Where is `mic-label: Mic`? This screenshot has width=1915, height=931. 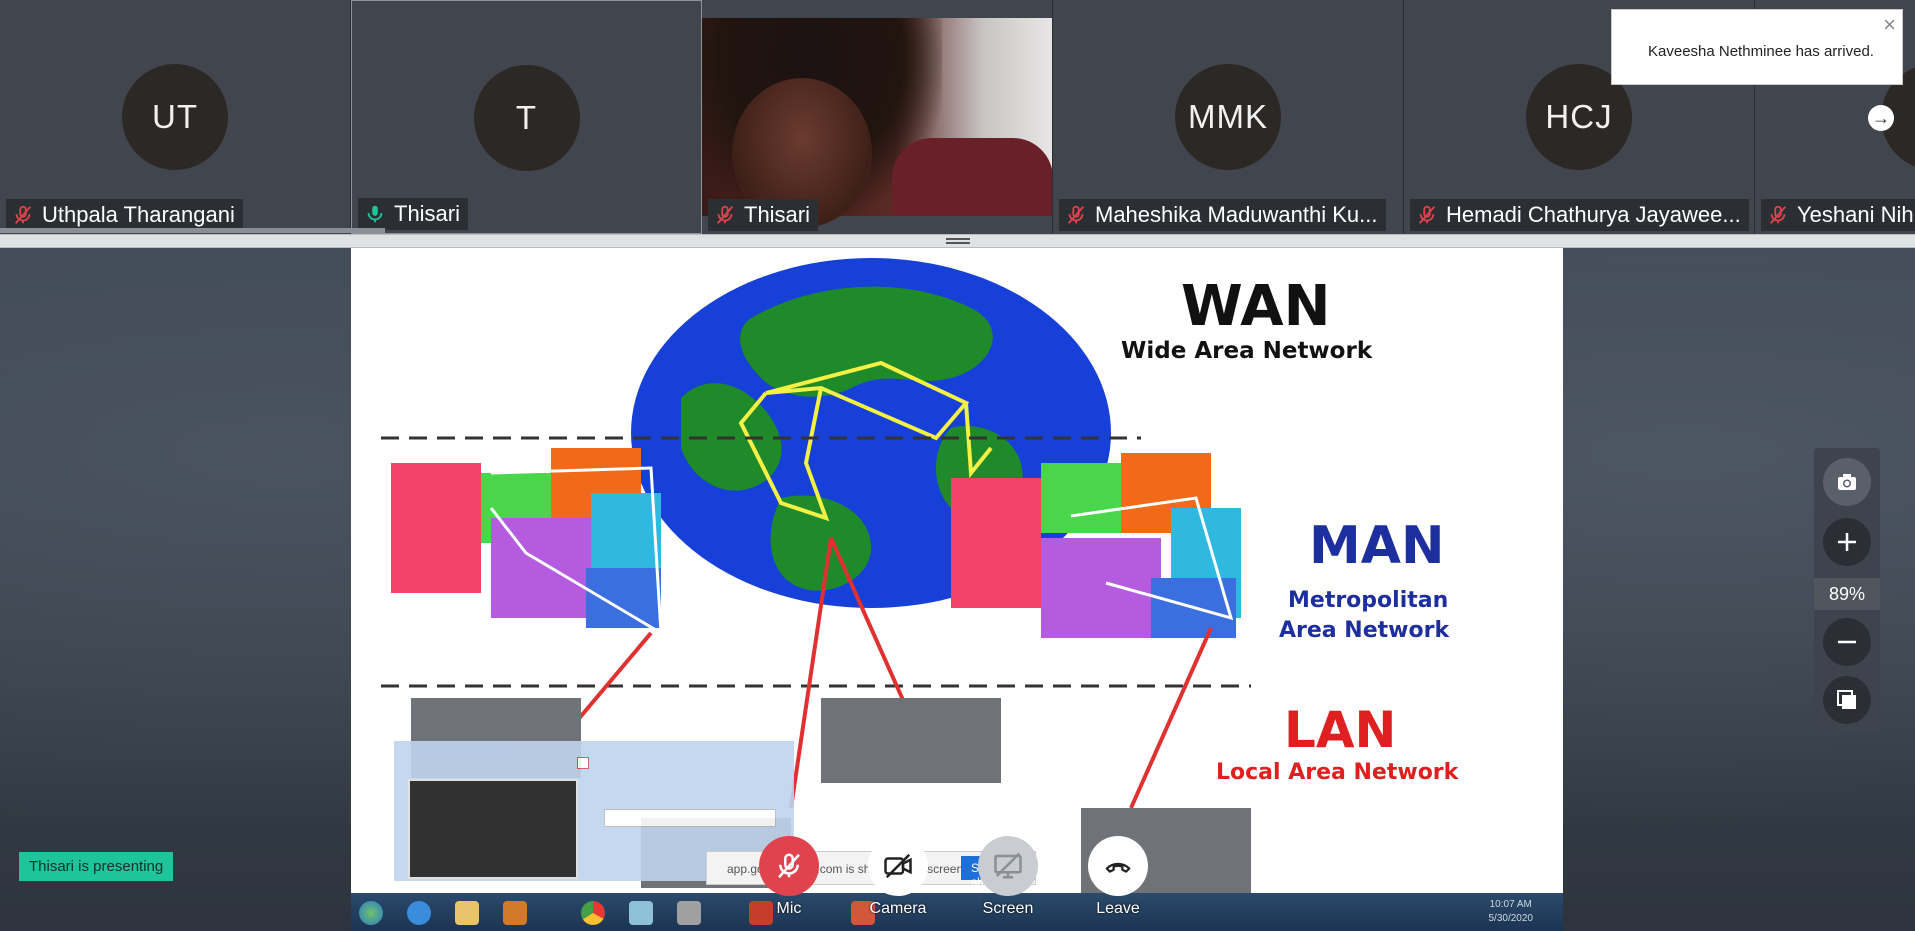 mic-label: Mic is located at coordinates (789, 908).